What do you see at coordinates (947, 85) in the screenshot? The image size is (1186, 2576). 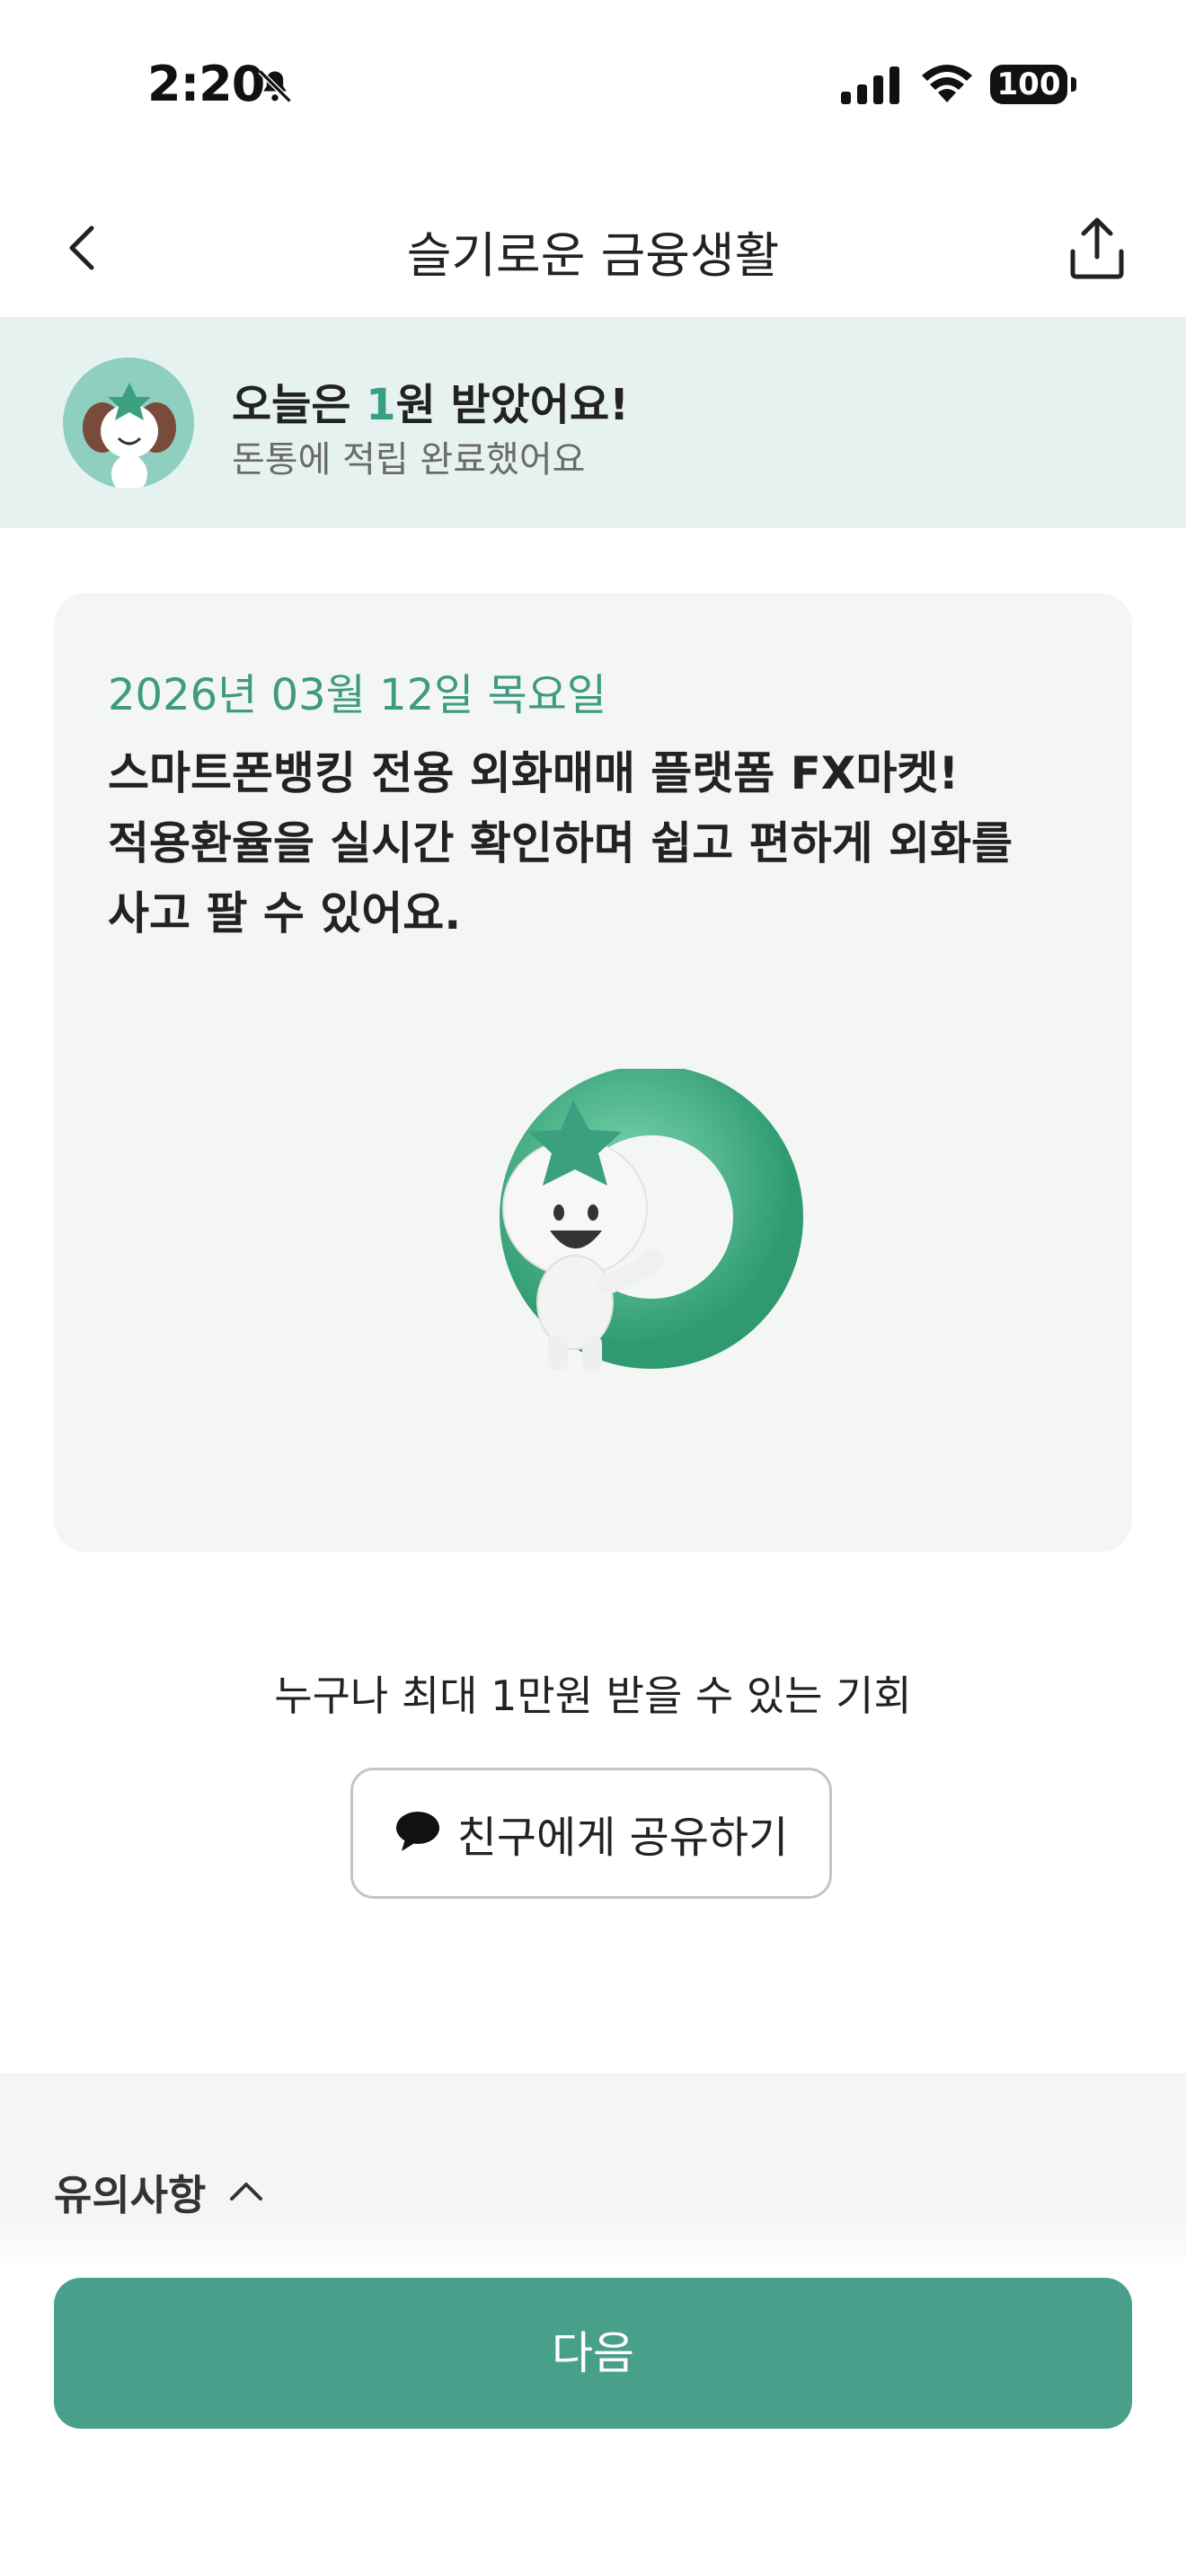 I see `wifi-icon` at bounding box center [947, 85].